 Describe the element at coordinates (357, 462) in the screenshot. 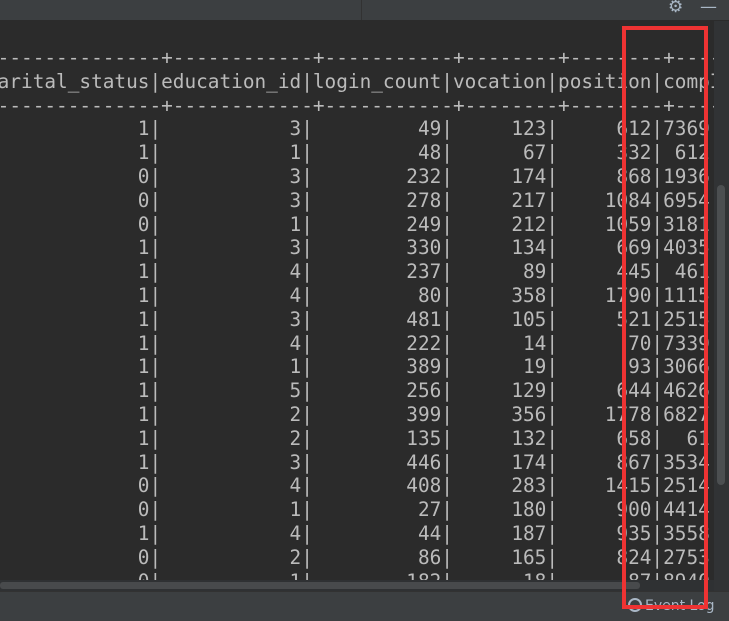

I see `table-row: 1| 3| 446| 174| 867|3534.0|` at that location.